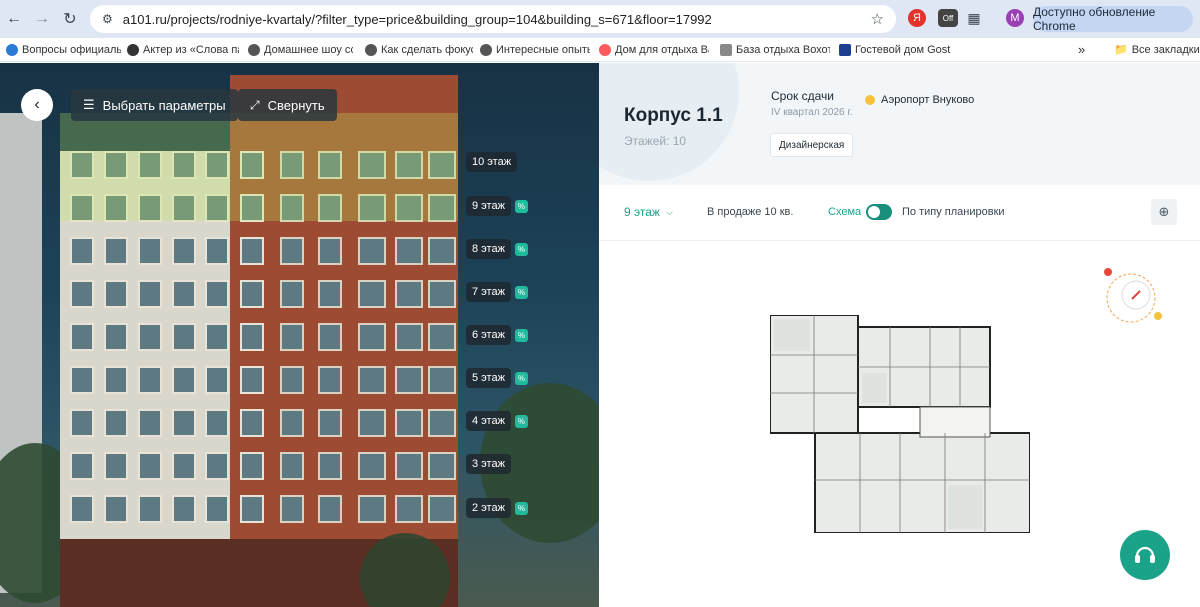 This screenshot has height=607, width=1200. I want to click on booking-favicon-icon, so click(845, 49).